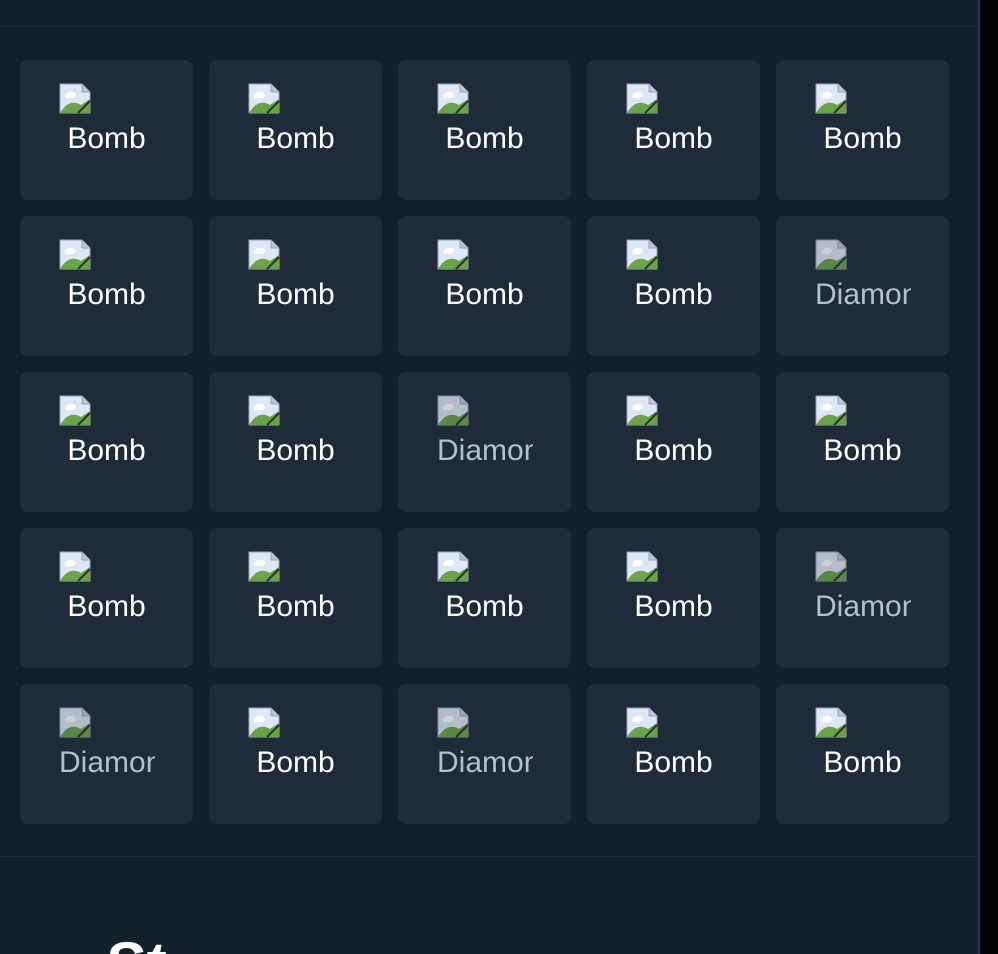 The image size is (998, 954). What do you see at coordinates (134, 941) in the screenshot?
I see `section-heading: St` at bounding box center [134, 941].